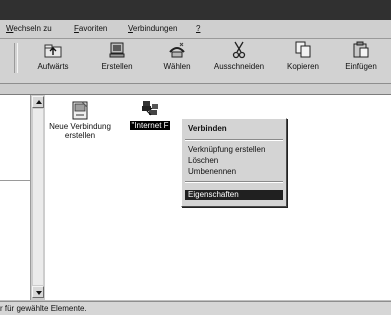 This screenshot has height=315, width=391. I want to click on menu-verbindungen: Verbindungen, so click(152, 28).